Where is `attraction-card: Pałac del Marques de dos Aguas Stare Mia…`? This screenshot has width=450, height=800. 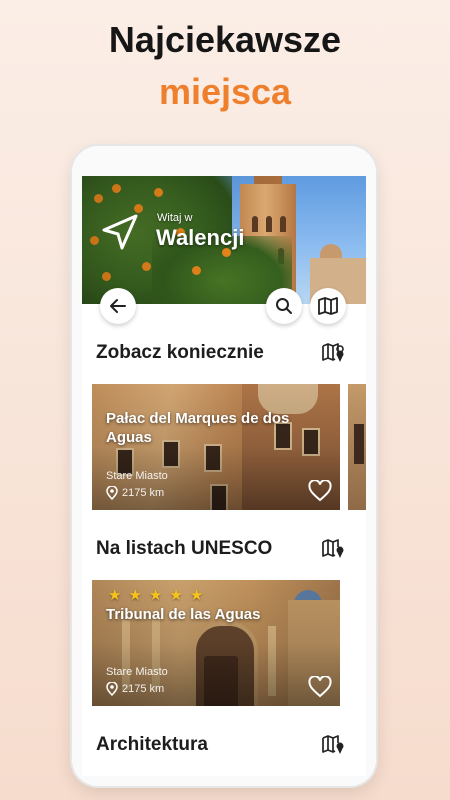 attraction-card: Pałac del Marques de dos Aguas Stare Mia… is located at coordinates (216, 447).